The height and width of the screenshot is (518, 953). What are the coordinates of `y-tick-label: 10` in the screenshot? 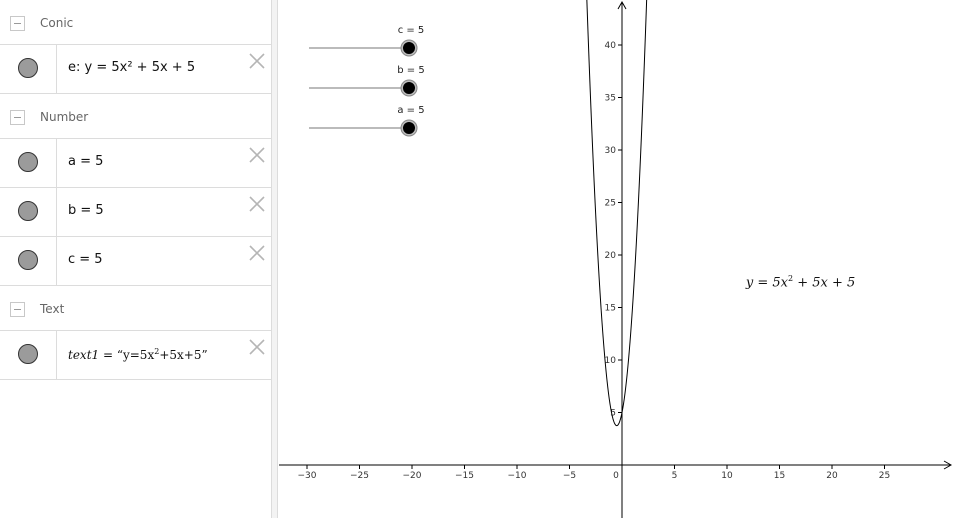 It's located at (611, 361).